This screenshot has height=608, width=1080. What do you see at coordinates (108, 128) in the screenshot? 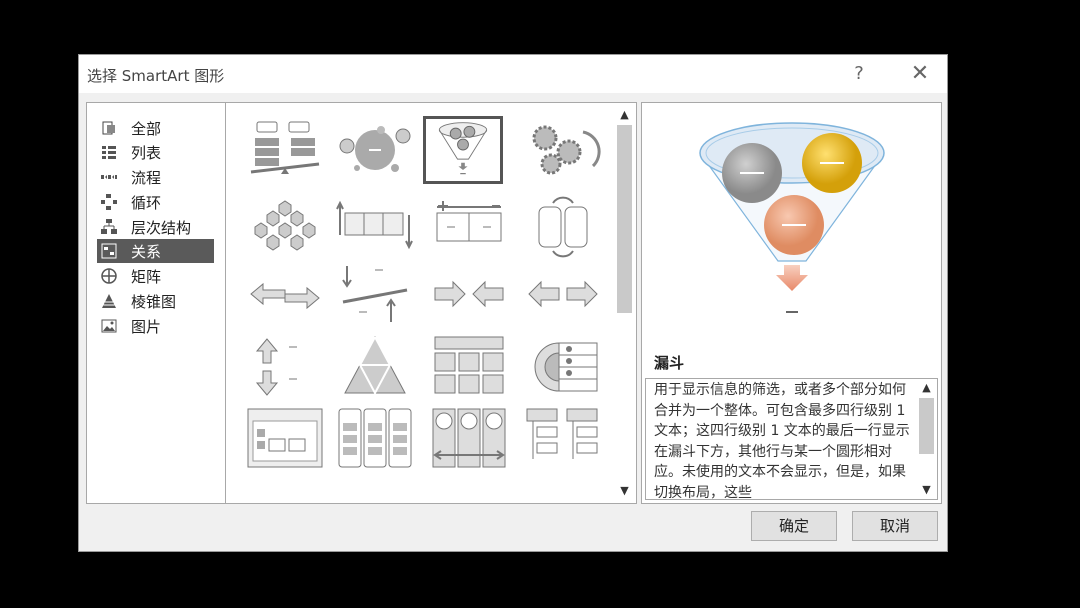
I see `all-icon` at bounding box center [108, 128].